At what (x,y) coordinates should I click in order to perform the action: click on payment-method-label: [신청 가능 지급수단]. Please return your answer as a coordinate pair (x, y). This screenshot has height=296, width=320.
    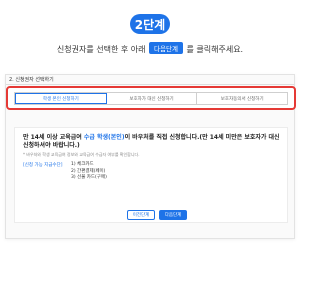
    Looking at the image, I should click on (43, 165).